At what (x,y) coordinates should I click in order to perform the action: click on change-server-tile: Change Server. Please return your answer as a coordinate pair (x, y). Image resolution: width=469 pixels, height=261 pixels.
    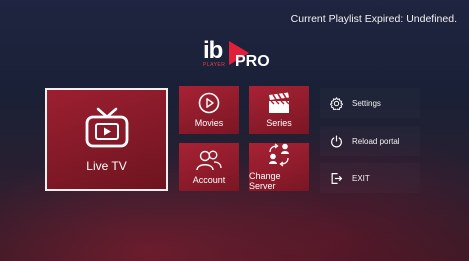
    Looking at the image, I should click on (279, 167).